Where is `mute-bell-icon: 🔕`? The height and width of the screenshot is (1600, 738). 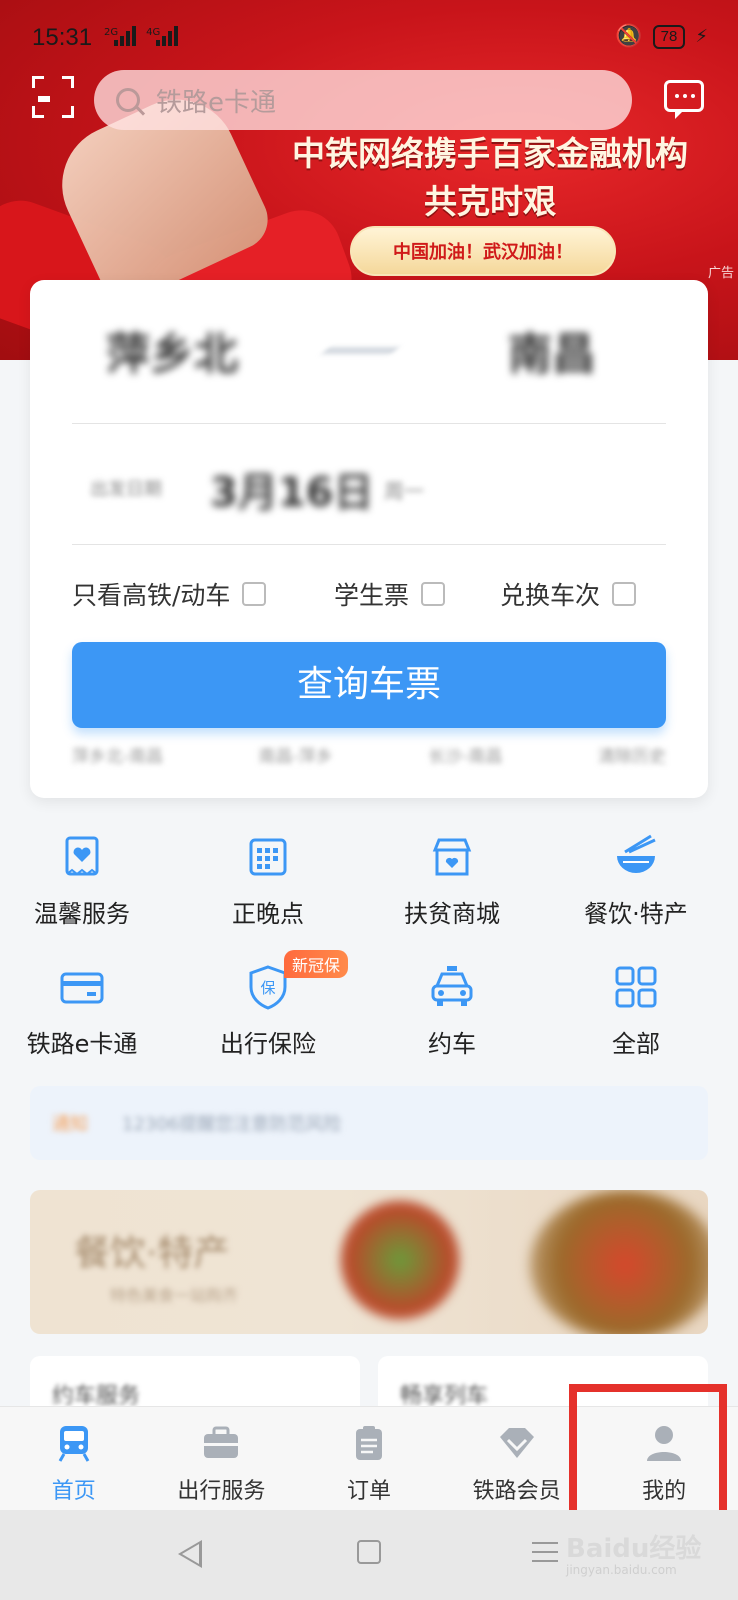 mute-bell-icon: 🔕 is located at coordinates (629, 36).